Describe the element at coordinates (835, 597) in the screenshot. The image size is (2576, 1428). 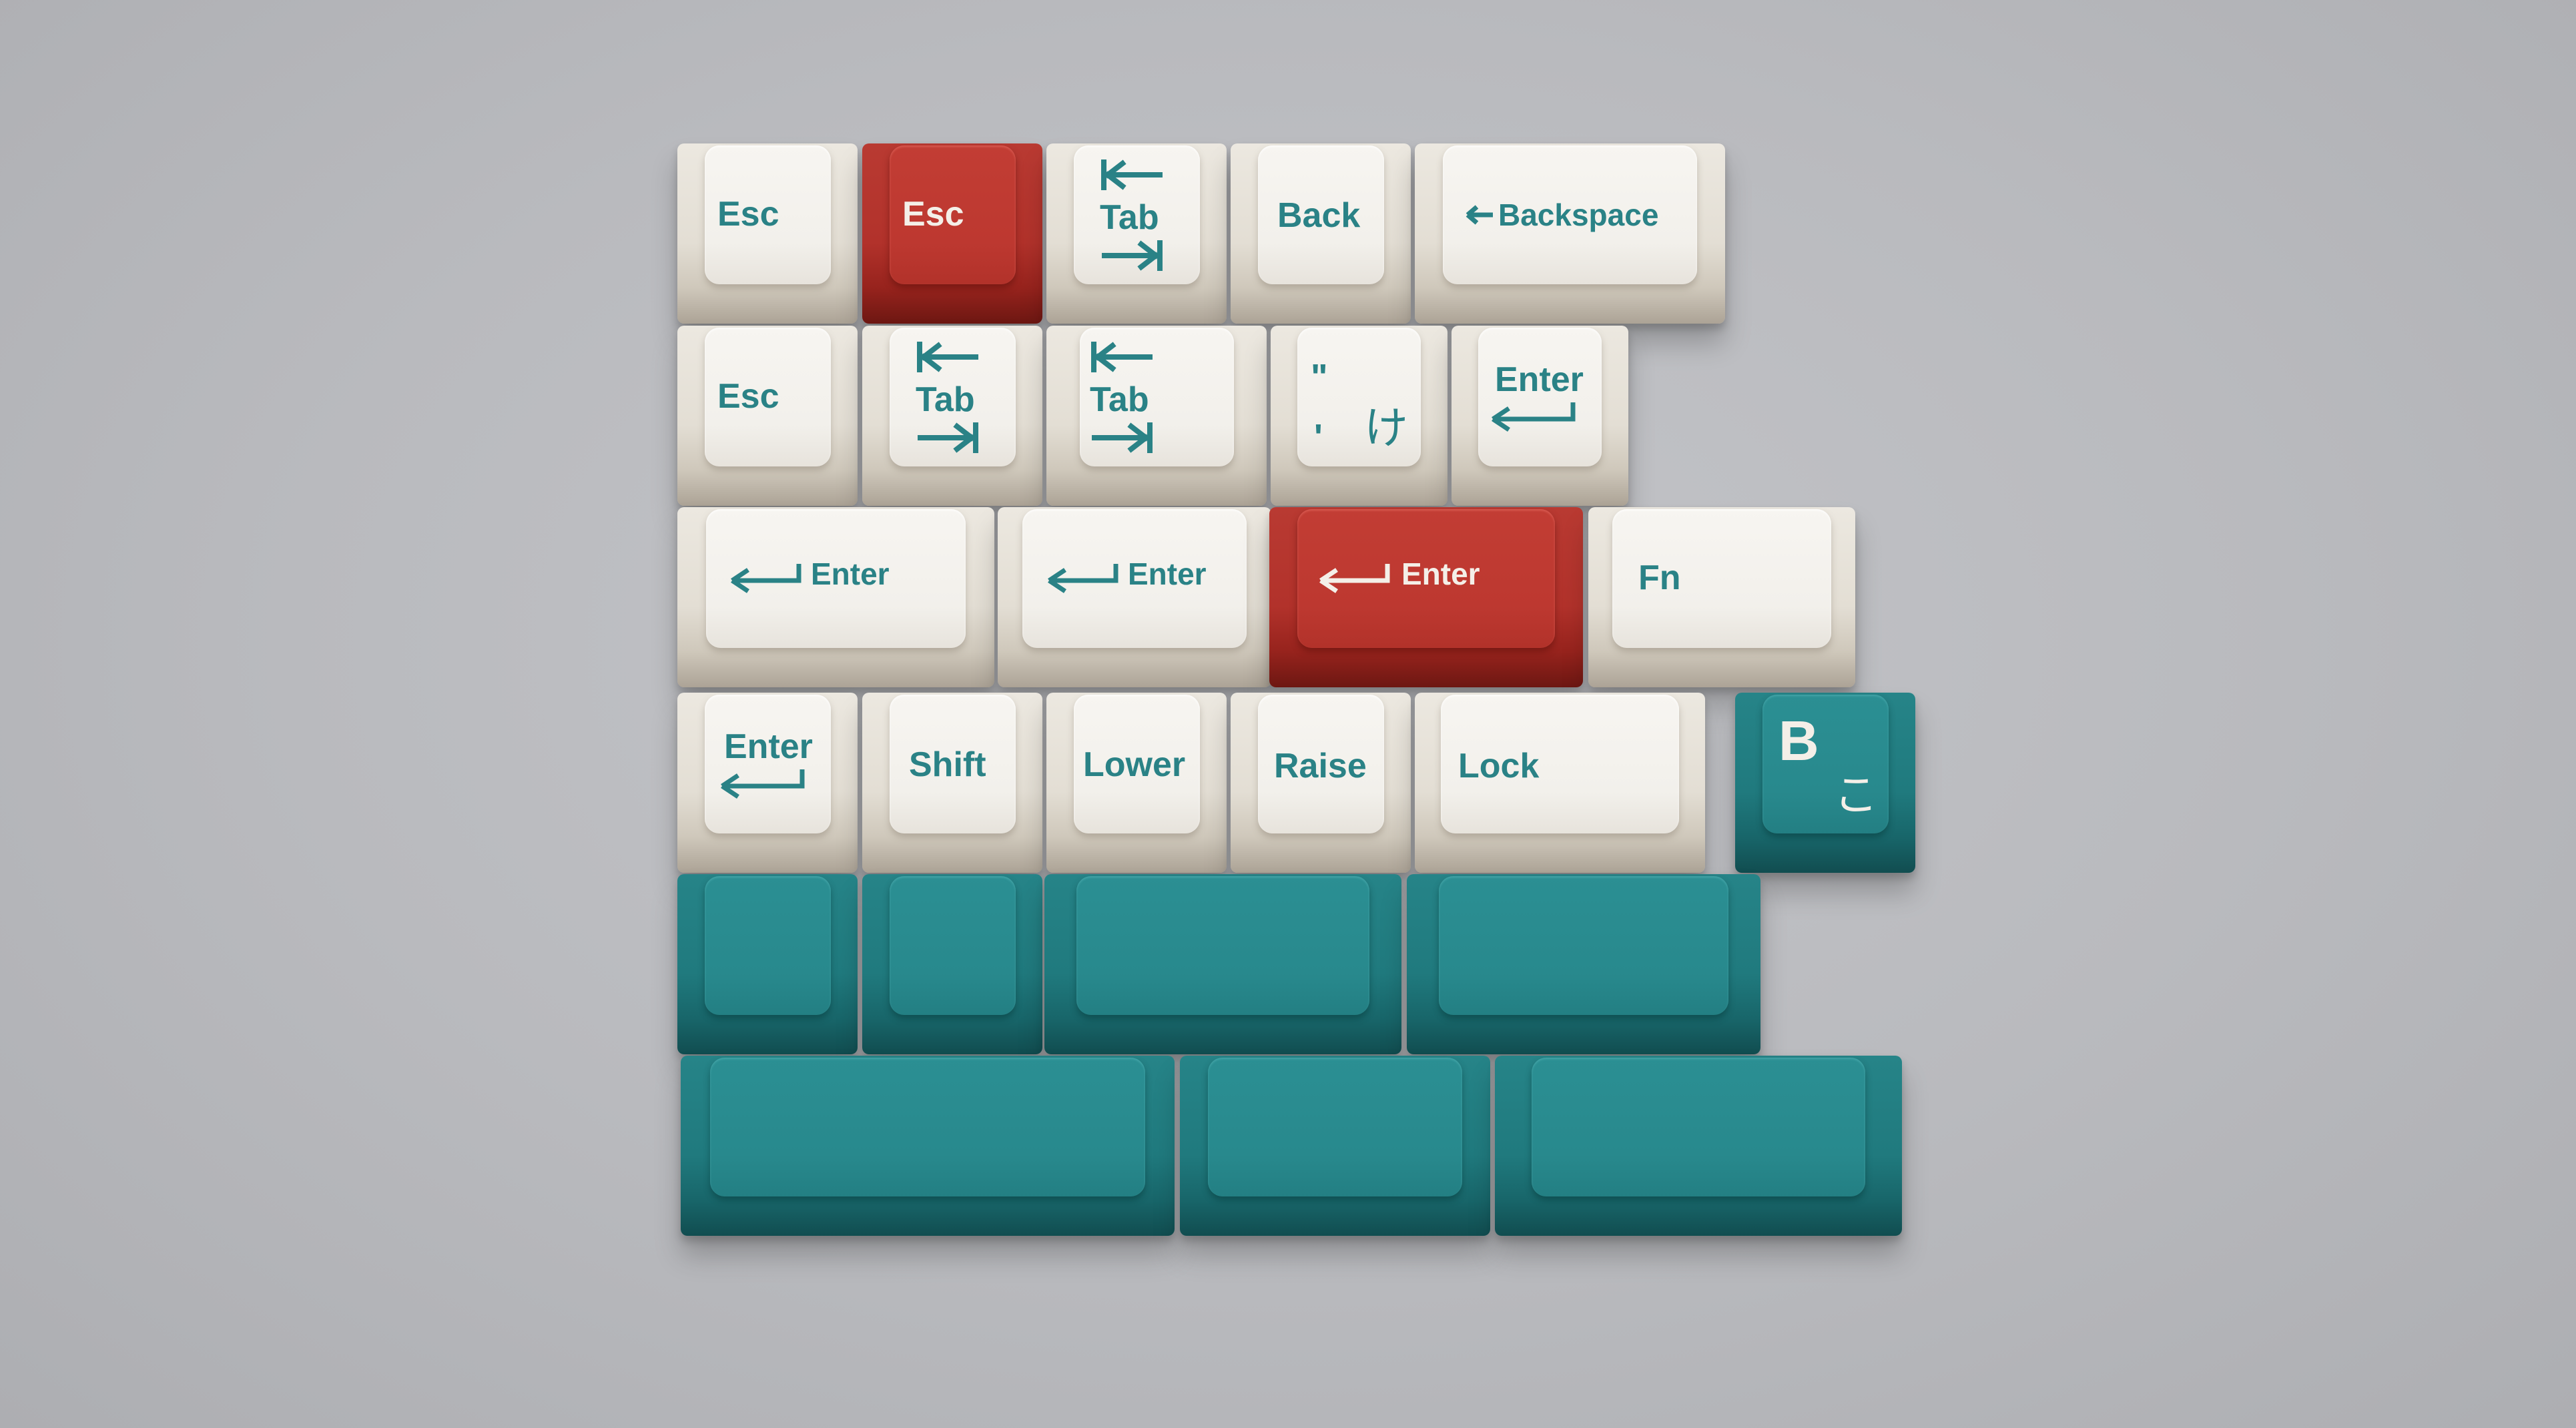
I see `key-enter-r3-a: Enter` at that location.